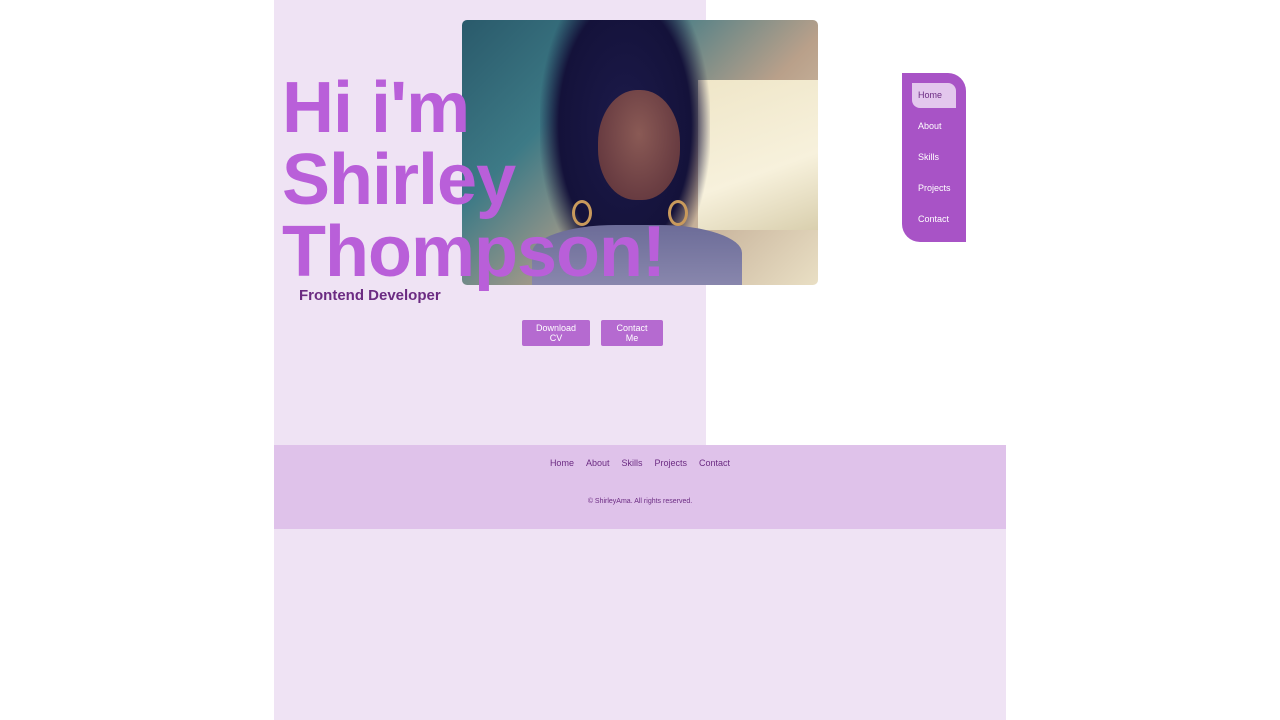  What do you see at coordinates (556, 333) in the screenshot?
I see `download-cv-button: Download CV` at bounding box center [556, 333].